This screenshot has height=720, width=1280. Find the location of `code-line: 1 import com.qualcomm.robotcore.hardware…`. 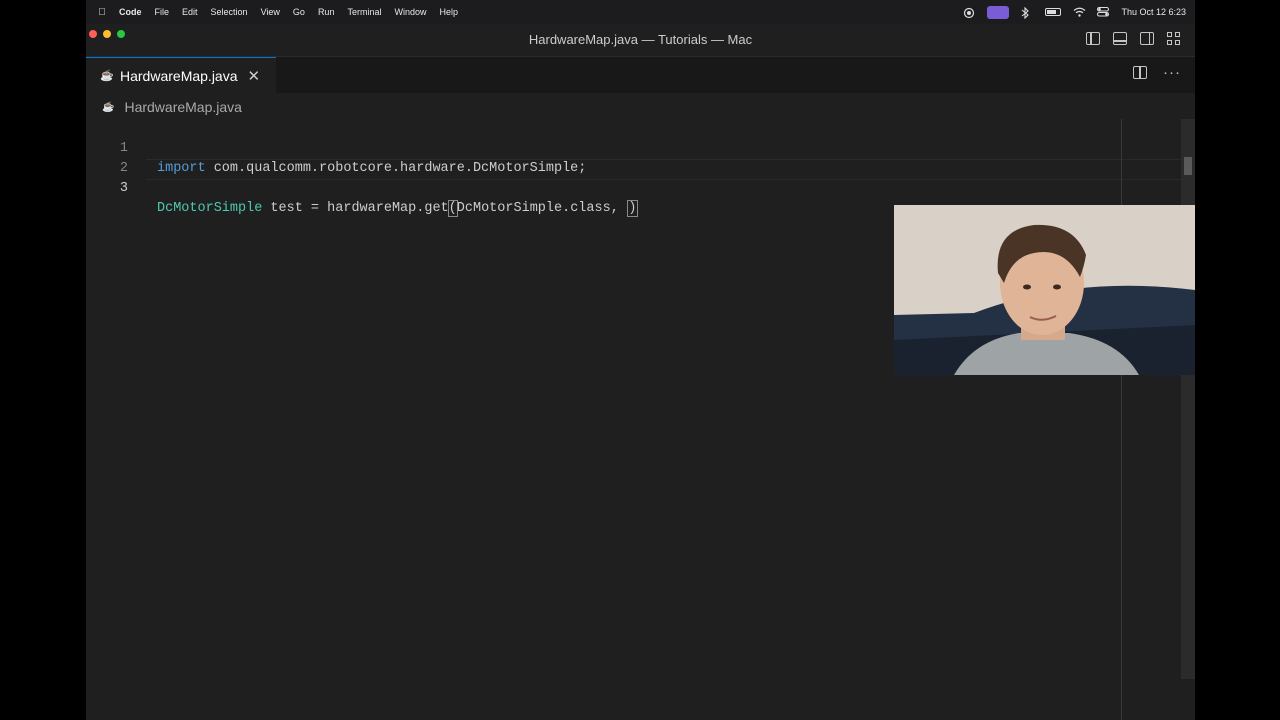

code-line: 1 import com.qualcomm.robotcore.hardware… is located at coordinates (336, 147).